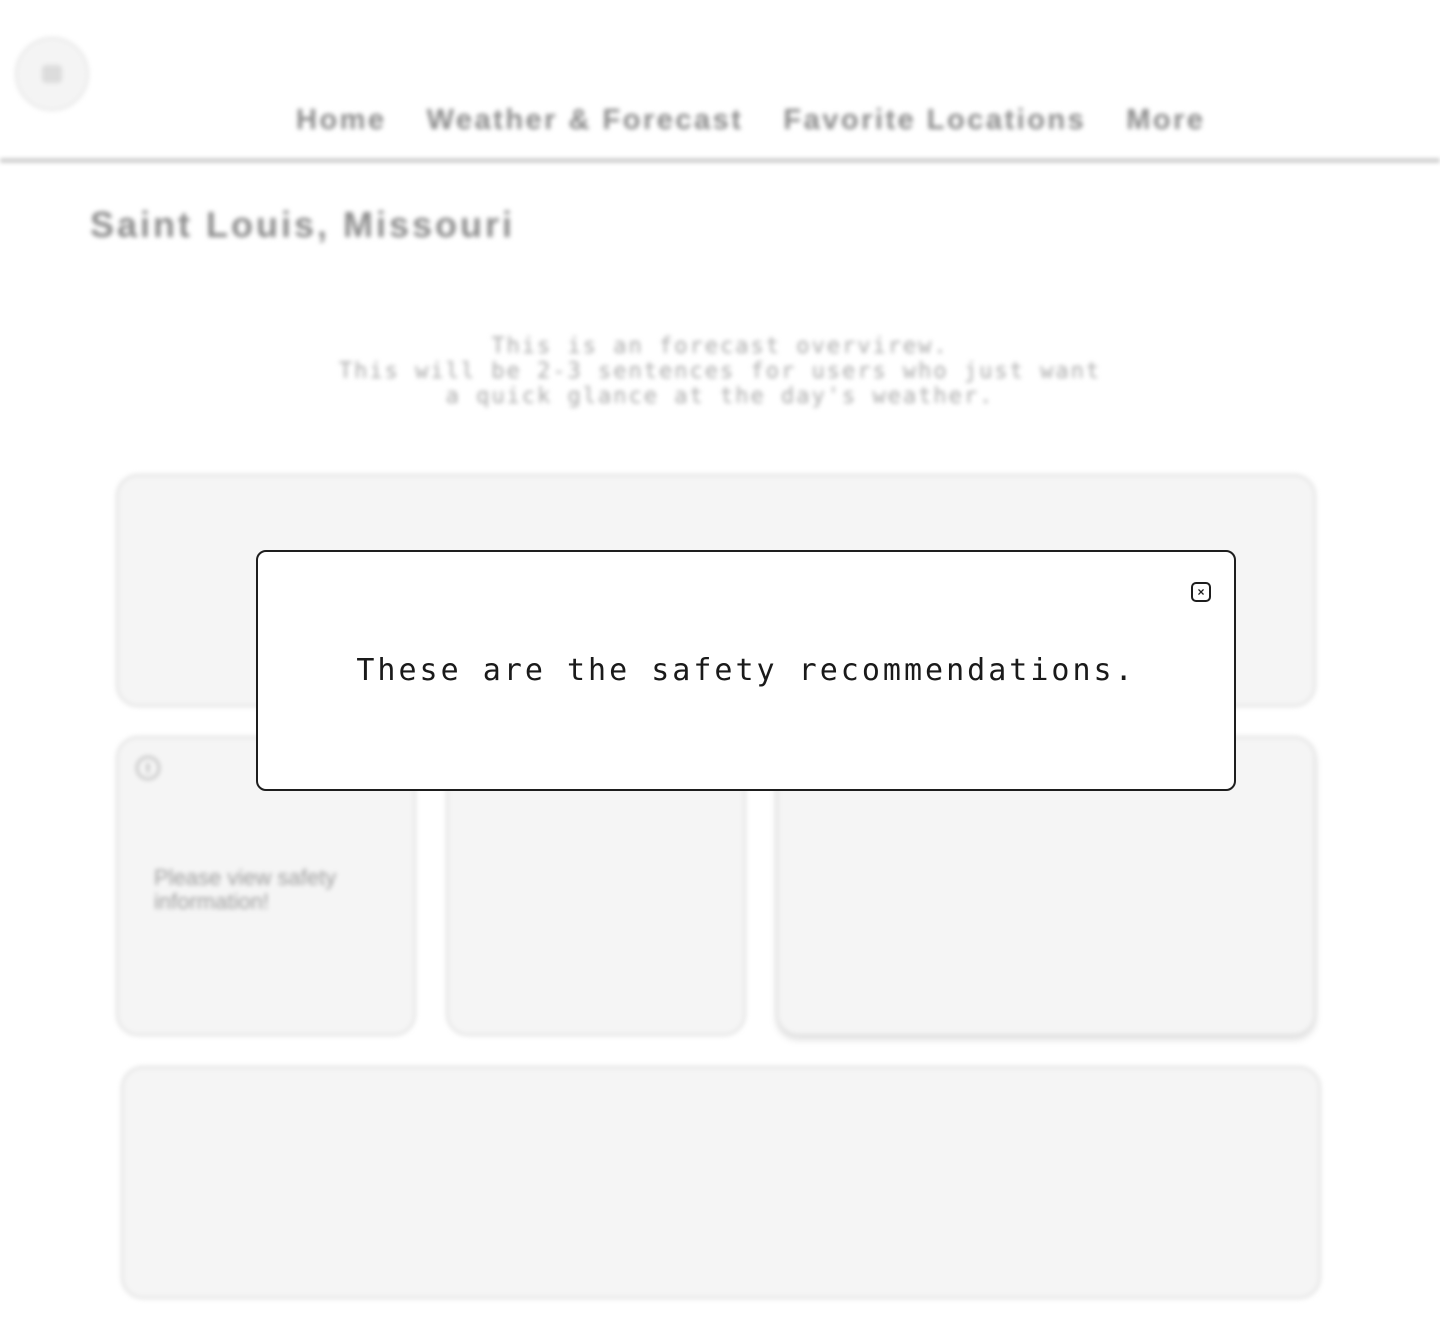  I want to click on overview-line-3: a quick glance at the day's weather., so click(720, 396).